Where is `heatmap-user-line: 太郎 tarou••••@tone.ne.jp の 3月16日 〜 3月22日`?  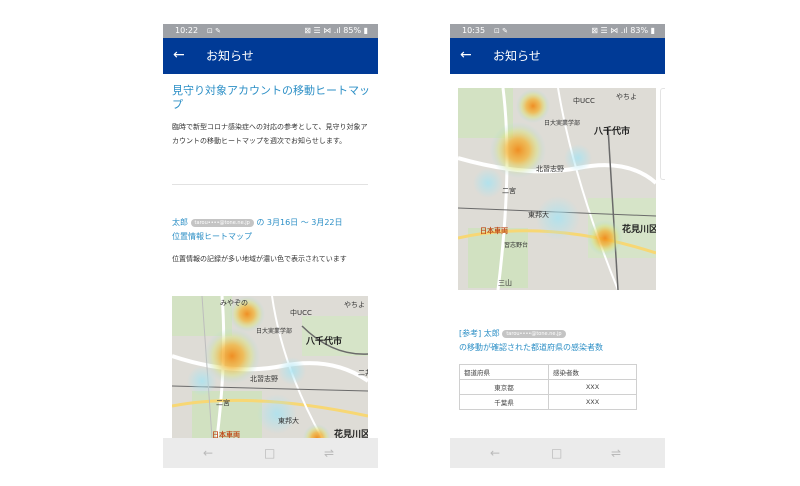 heatmap-user-line: 太郎 tarou••••@tone.ne.jp の 3月16日 〜 3月22日 is located at coordinates (257, 222).